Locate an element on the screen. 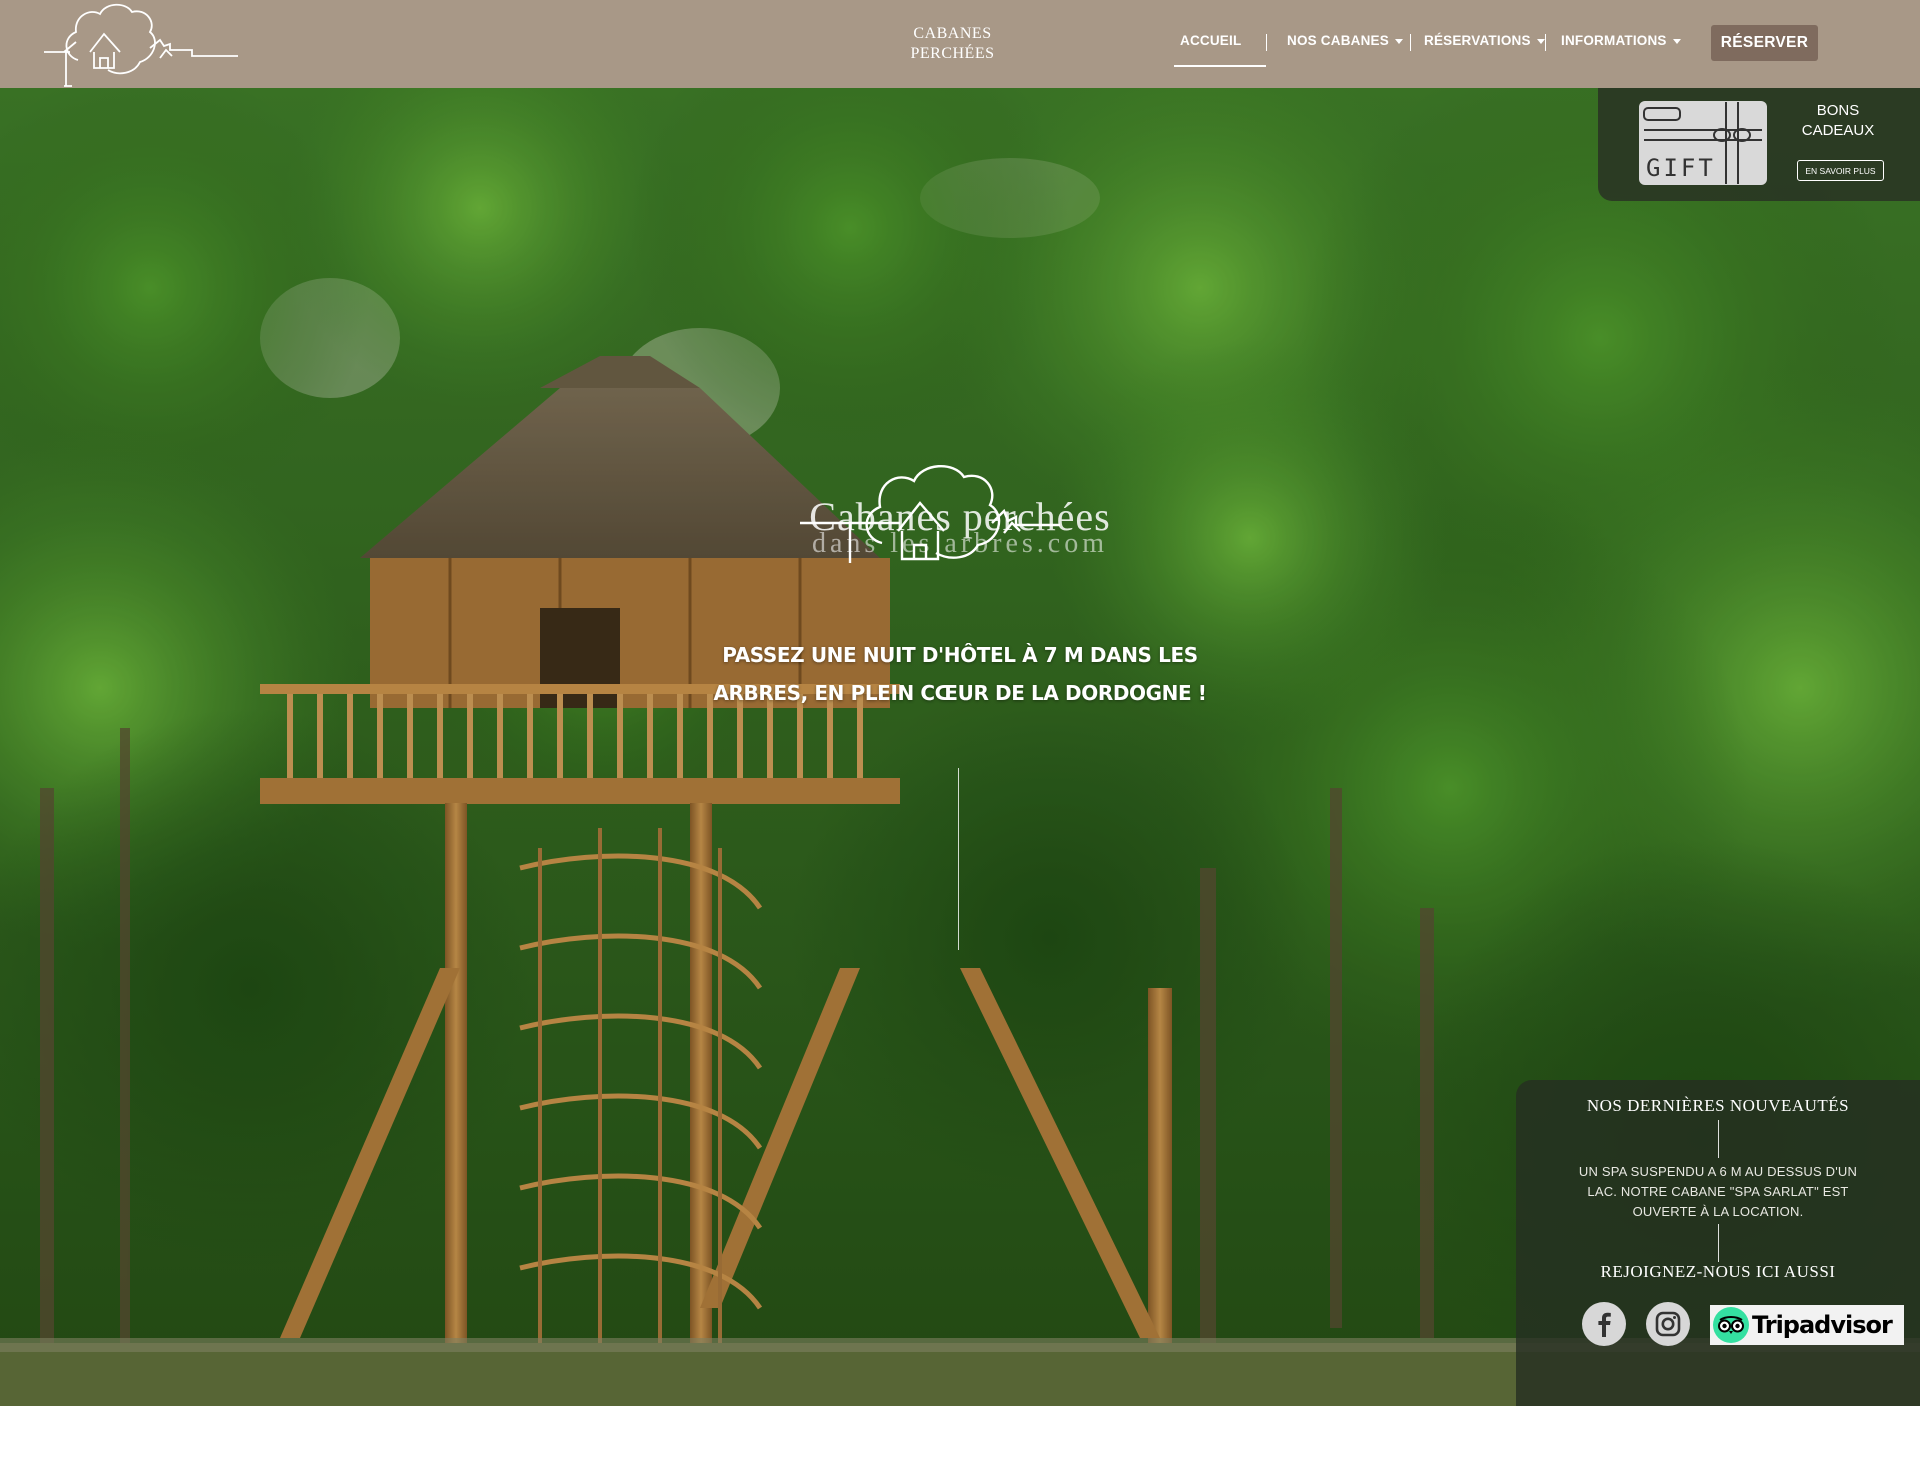 The image size is (1920, 1461). brand-line-2: PERCHÉES is located at coordinates (952, 53).